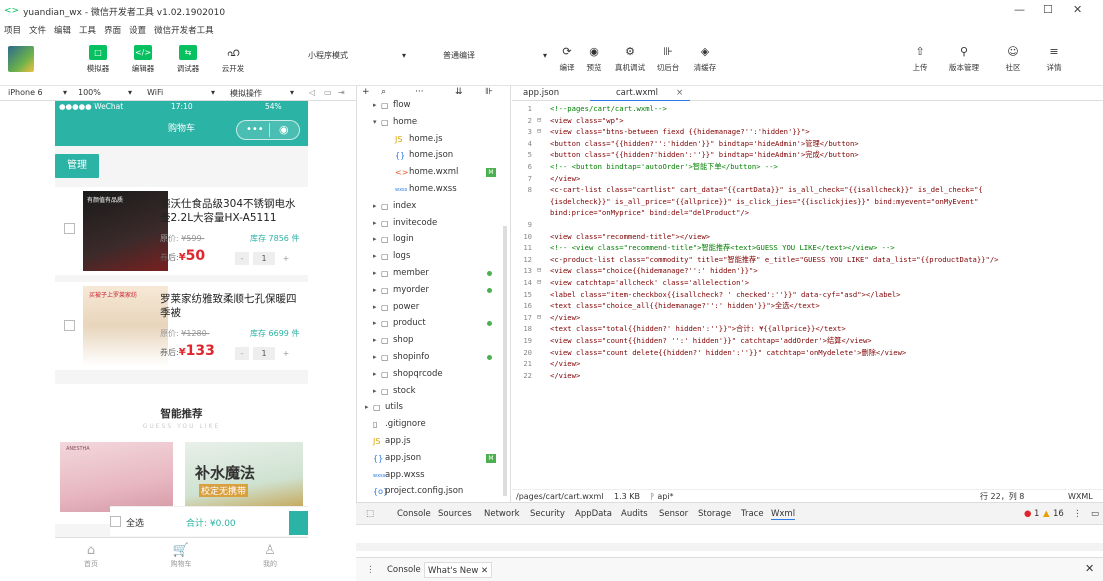  What do you see at coordinates (433, 239) in the screenshot?
I see `tree-item: ▸ ▢ login` at bounding box center [433, 239].